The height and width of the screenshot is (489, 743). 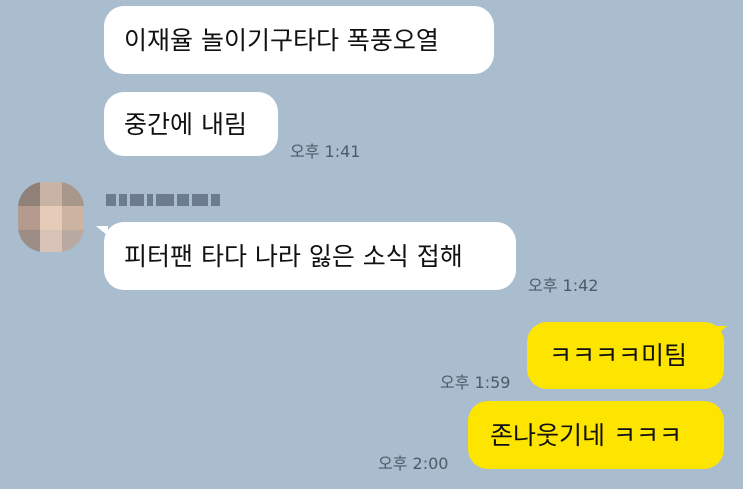 What do you see at coordinates (185, 124) in the screenshot?
I see `message-text: 중간에 내림` at bounding box center [185, 124].